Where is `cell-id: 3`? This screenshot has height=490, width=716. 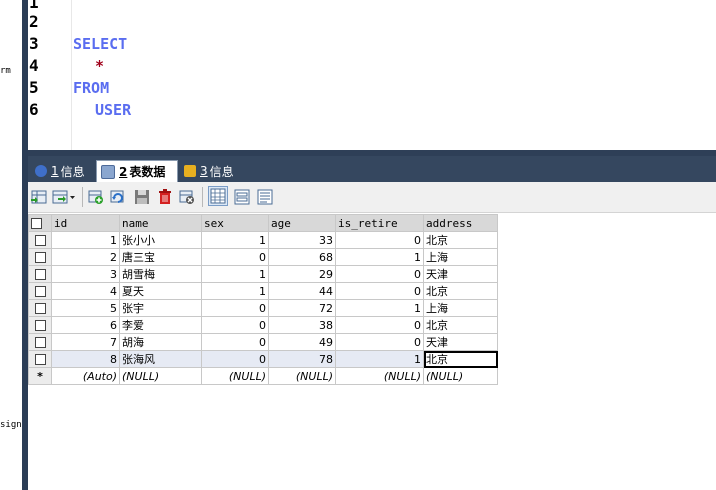 cell-id: 3 is located at coordinates (85, 274).